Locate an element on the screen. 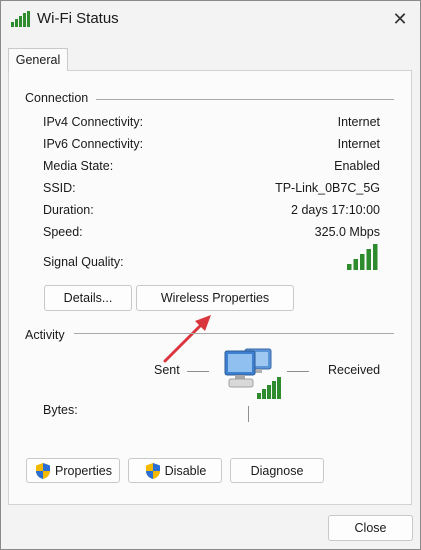 Image resolution: width=421 pixels, height=550 pixels. annotation-arrow-icon is located at coordinates (187, 339).